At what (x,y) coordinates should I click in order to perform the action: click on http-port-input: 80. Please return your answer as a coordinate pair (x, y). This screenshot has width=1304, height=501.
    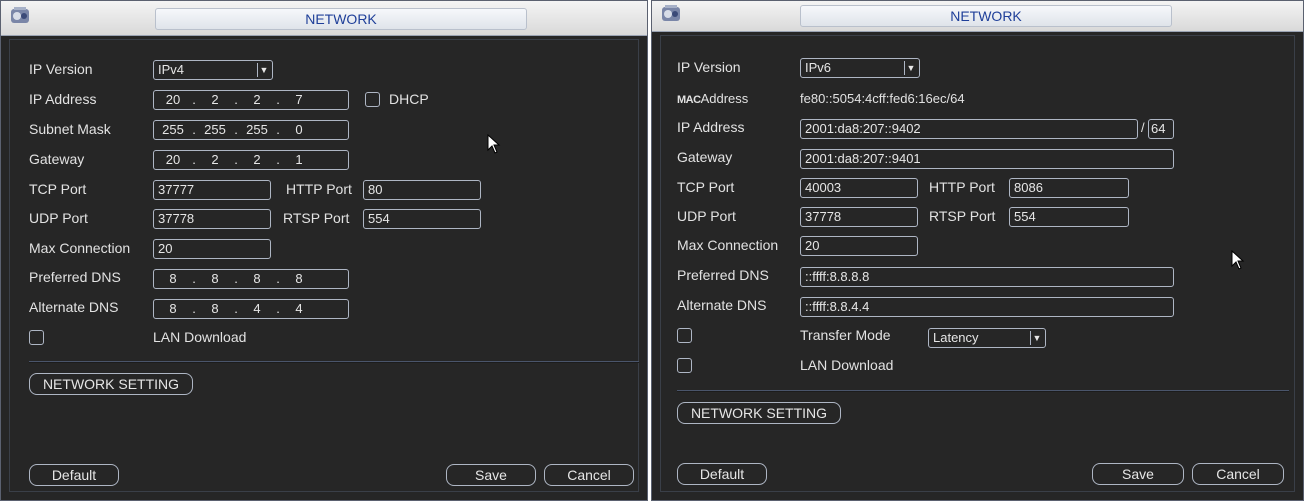
    Looking at the image, I should click on (422, 190).